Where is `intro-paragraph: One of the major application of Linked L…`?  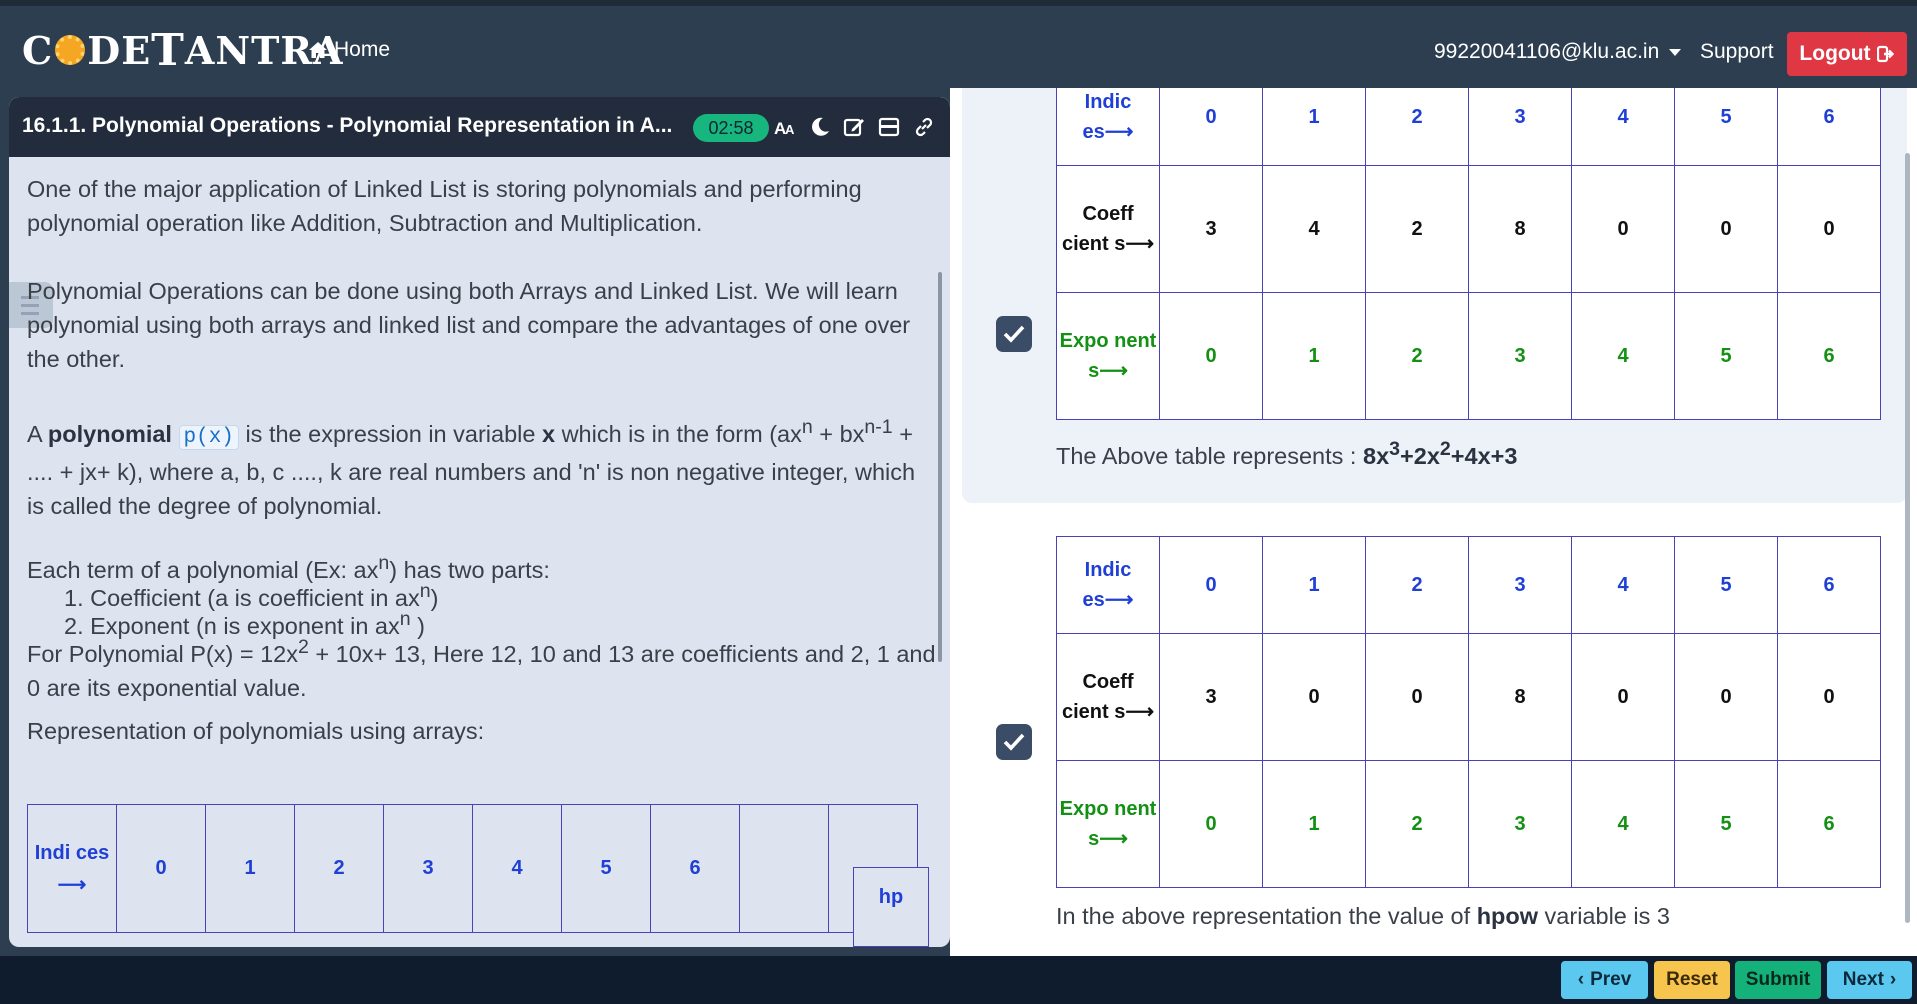 intro-paragraph: One of the major application of Linked L… is located at coordinates (444, 206).